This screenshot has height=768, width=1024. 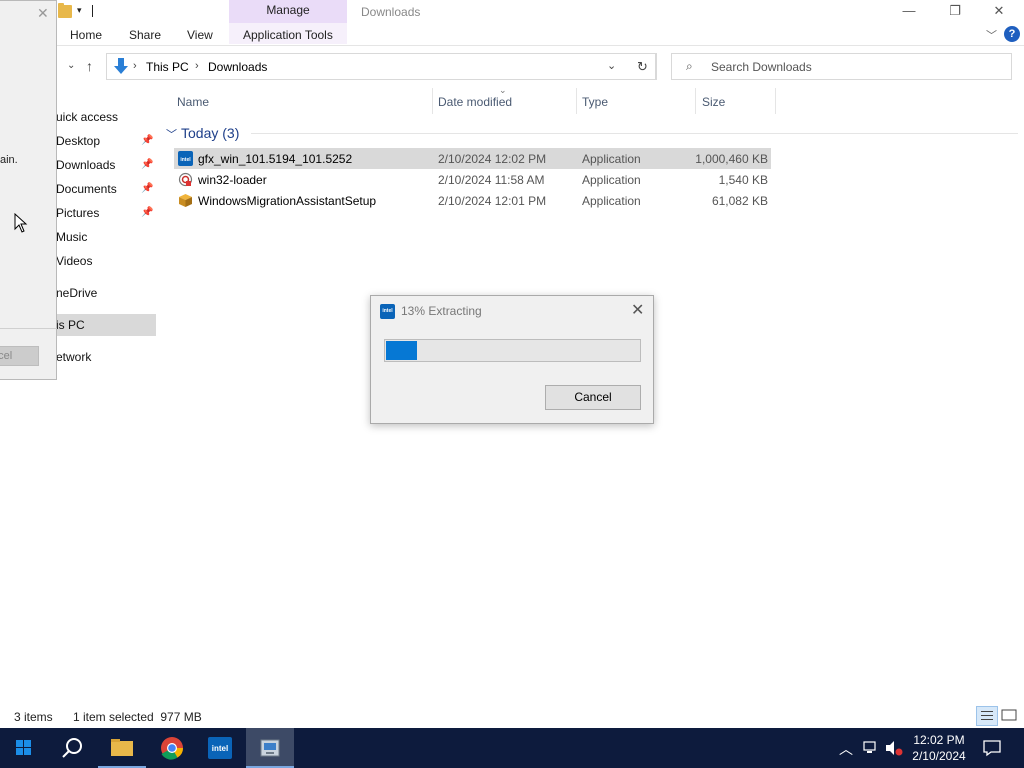 What do you see at coordinates (288, 11) in the screenshot?
I see `tab-manage: Manage` at bounding box center [288, 11].